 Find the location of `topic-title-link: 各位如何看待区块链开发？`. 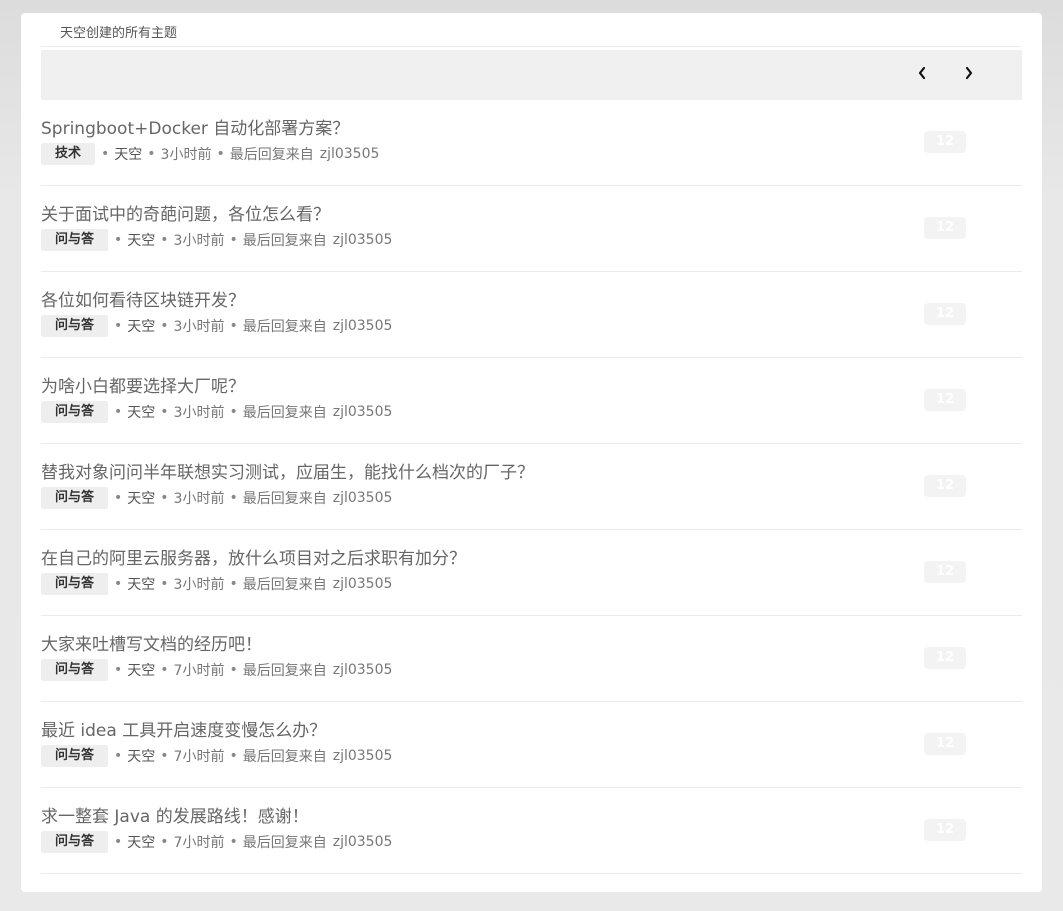

topic-title-link: 各位如何看待区块链开发？ is located at coordinates (143, 298).